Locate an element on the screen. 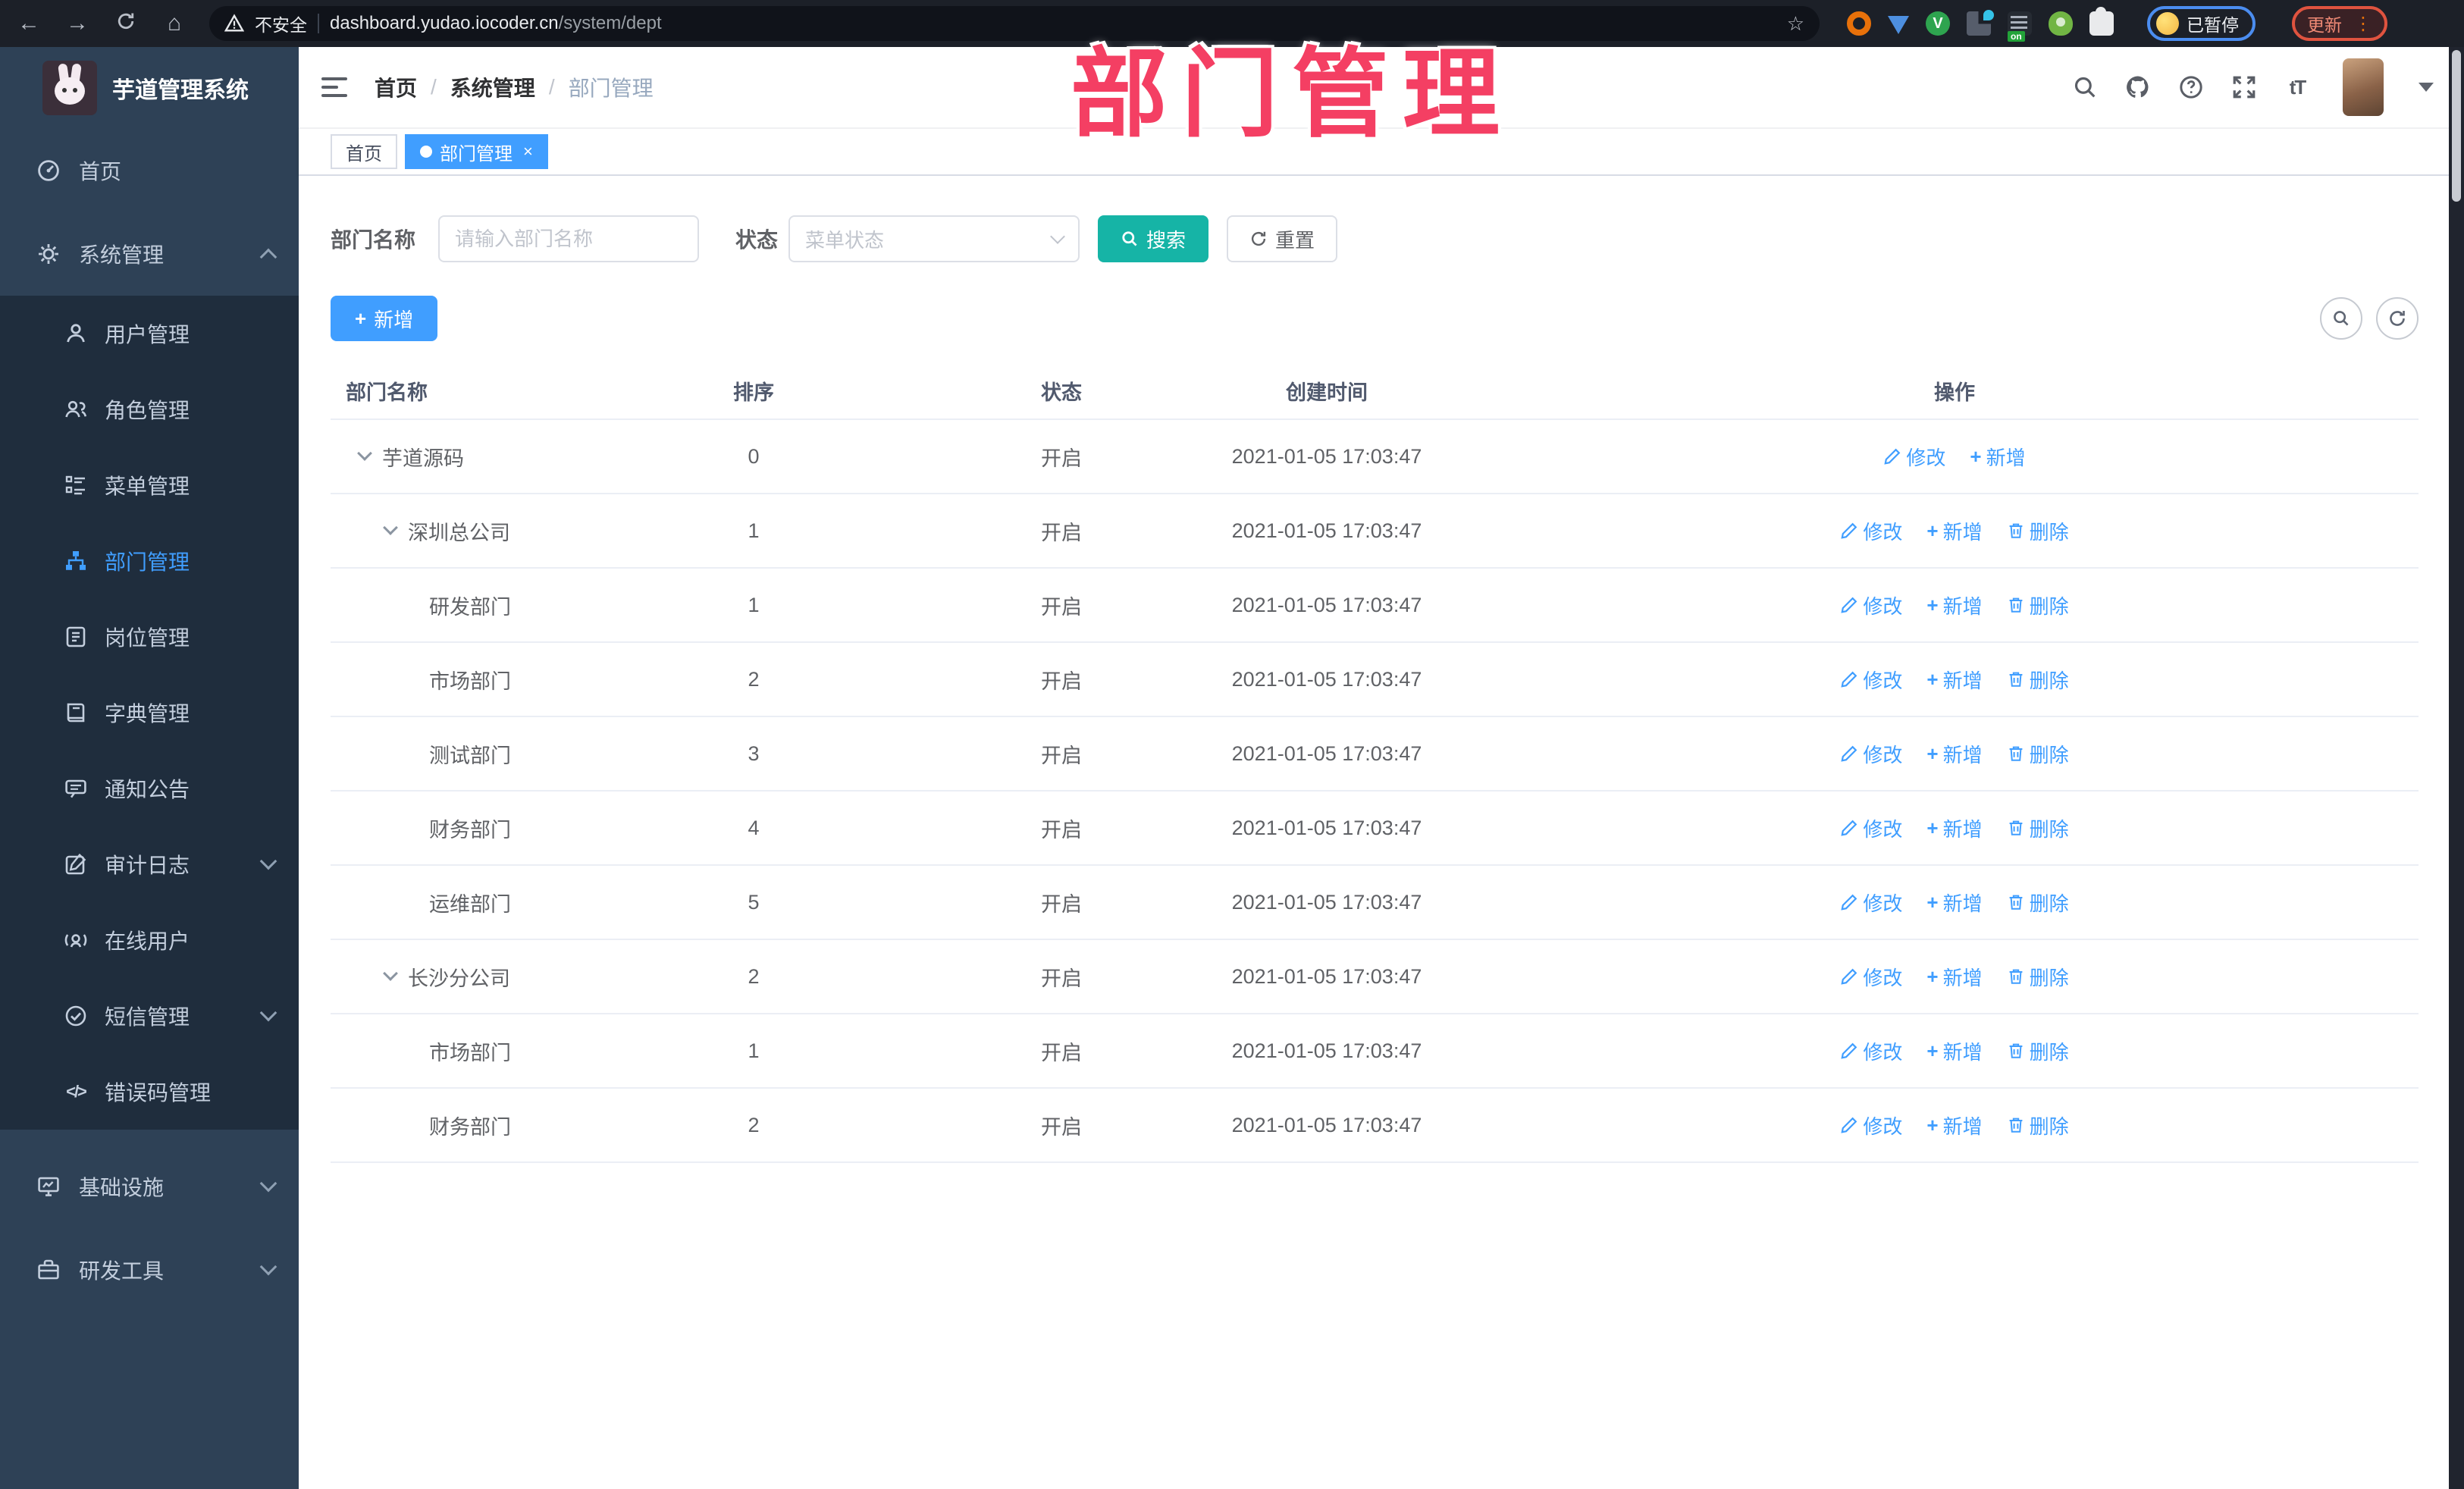 The image size is (2464, 1489). search-icon is located at coordinates (2085, 87).